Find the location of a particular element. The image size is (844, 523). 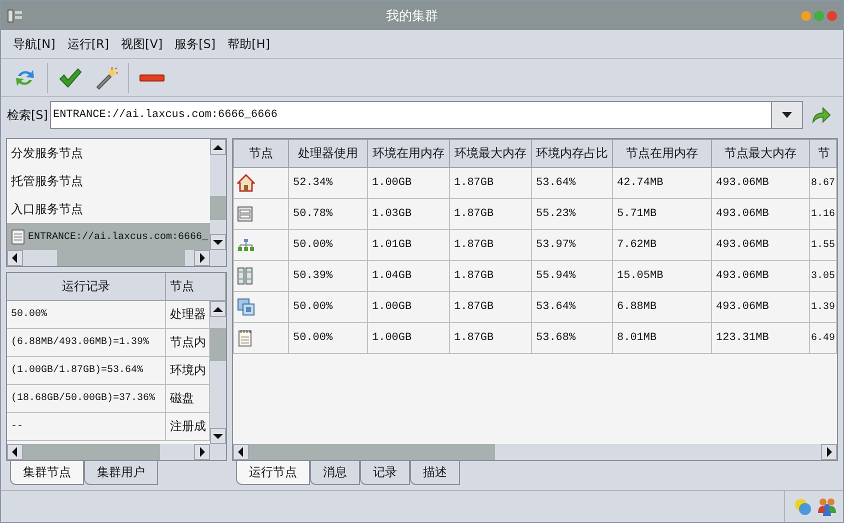

tab: 描述 is located at coordinates (435, 473).